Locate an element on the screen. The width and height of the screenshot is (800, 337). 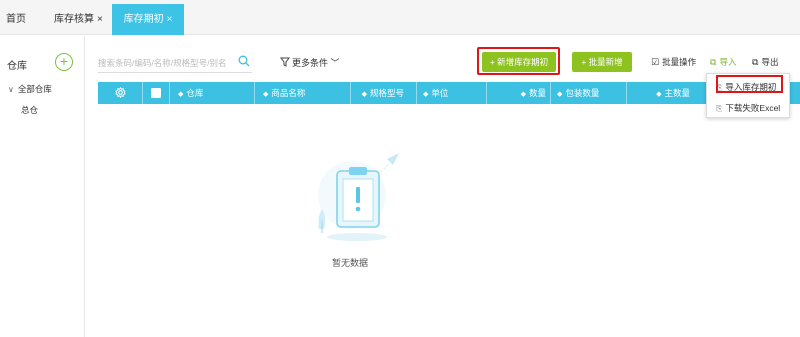
tab-opening-inventory: 库存期初 × is located at coordinates (148, 19).